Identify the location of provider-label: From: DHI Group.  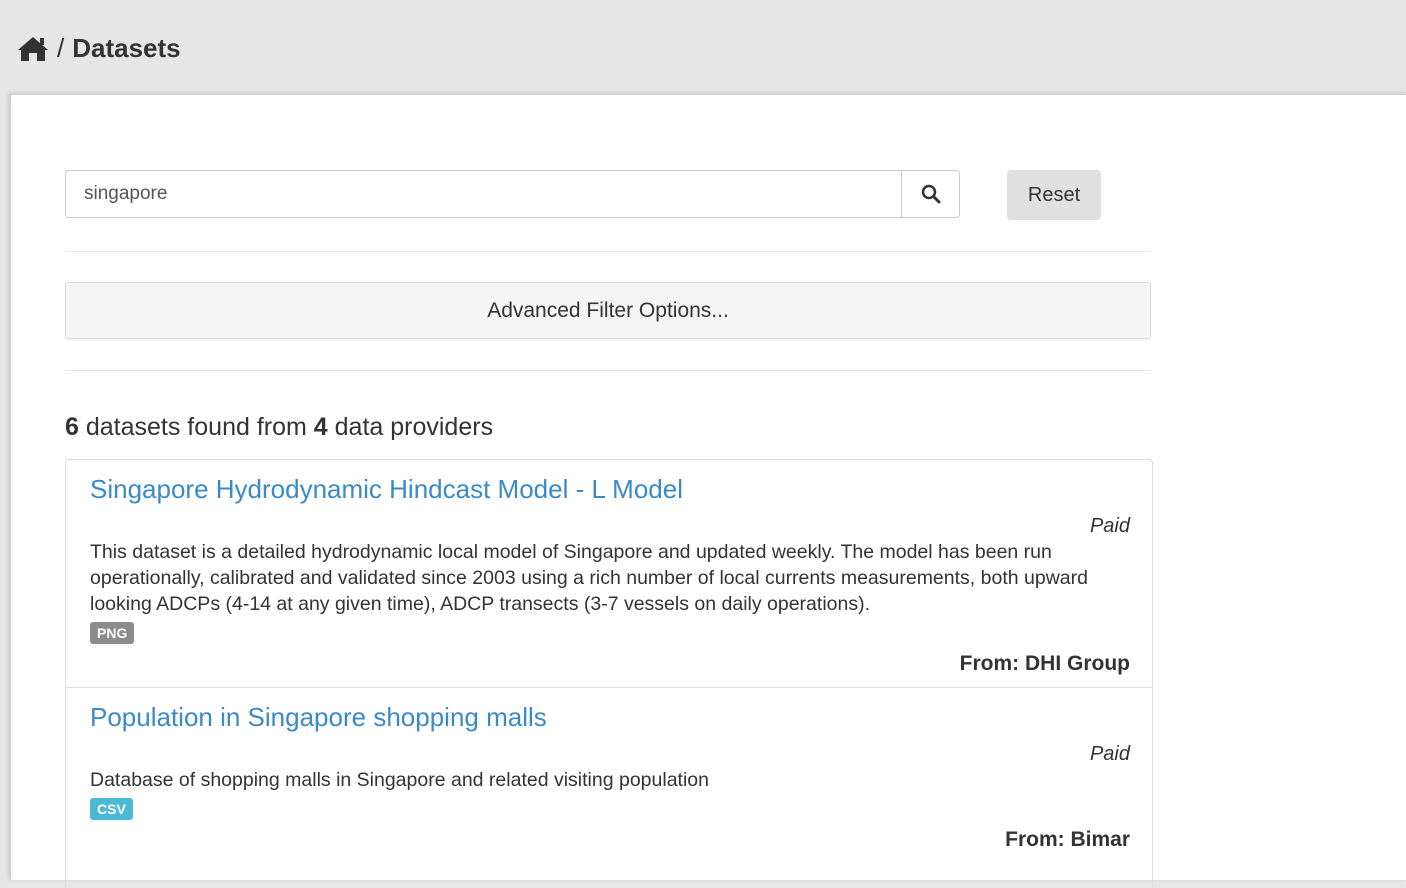
(1044, 663).